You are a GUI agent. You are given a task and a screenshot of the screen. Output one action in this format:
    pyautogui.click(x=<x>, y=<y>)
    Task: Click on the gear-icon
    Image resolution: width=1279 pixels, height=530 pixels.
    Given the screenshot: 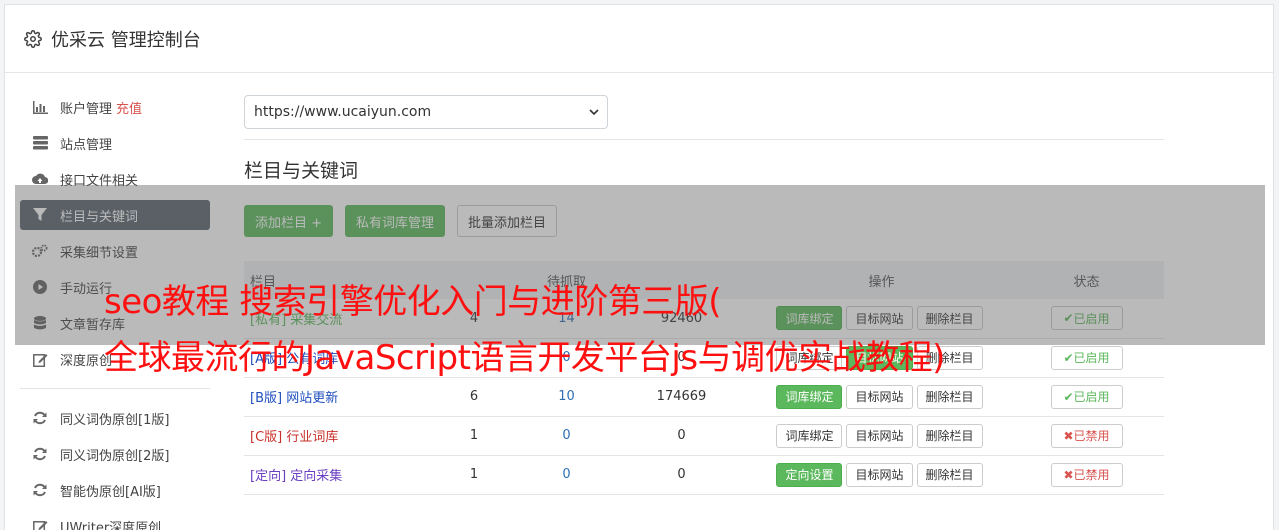 What is the action you would take?
    pyautogui.click(x=33, y=39)
    